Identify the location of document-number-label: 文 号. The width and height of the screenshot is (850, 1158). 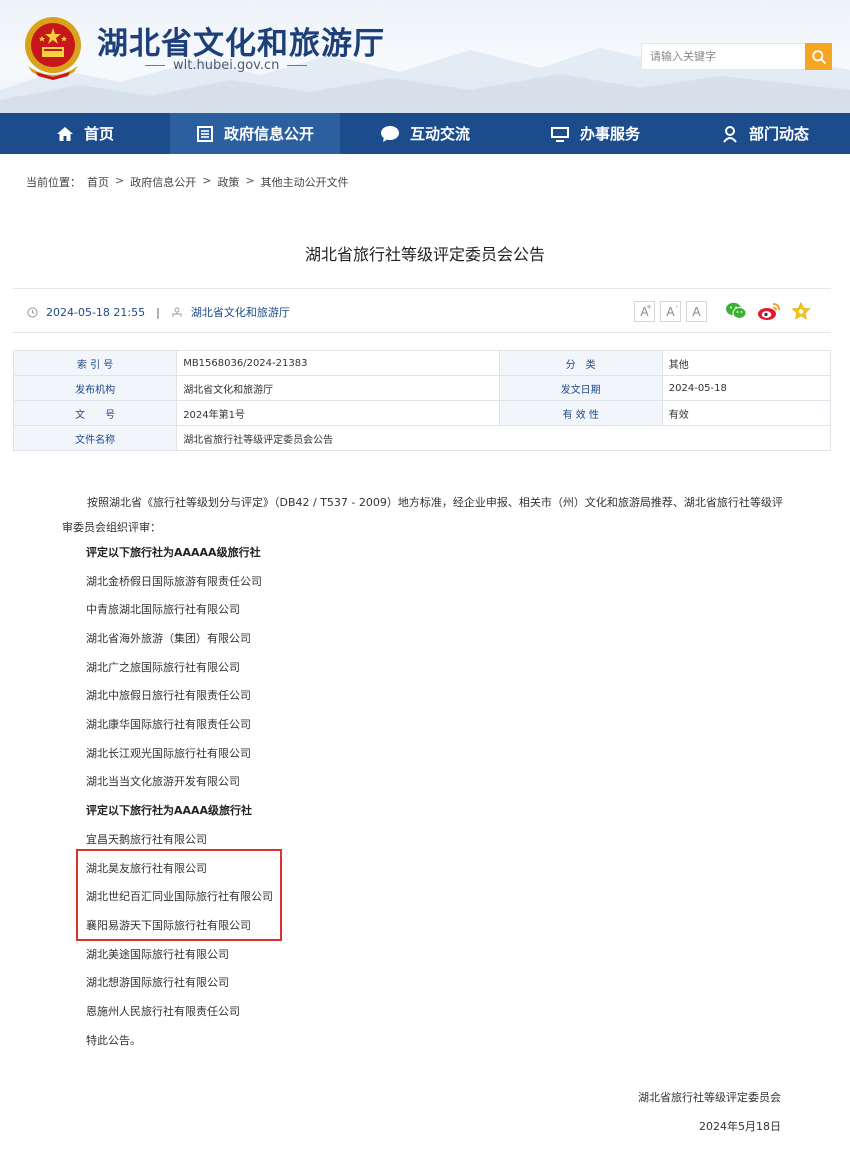
(95, 413).